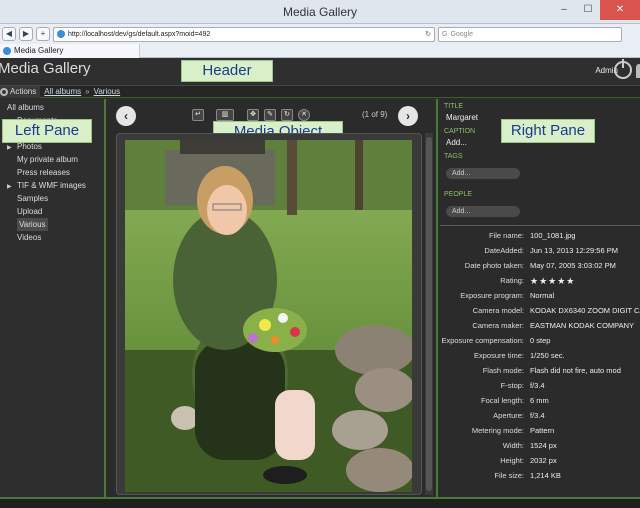 Image resolution: width=640 pixels, height=508 pixels. I want to click on app-header: Media Gallery Header Admin, so click(320, 72).